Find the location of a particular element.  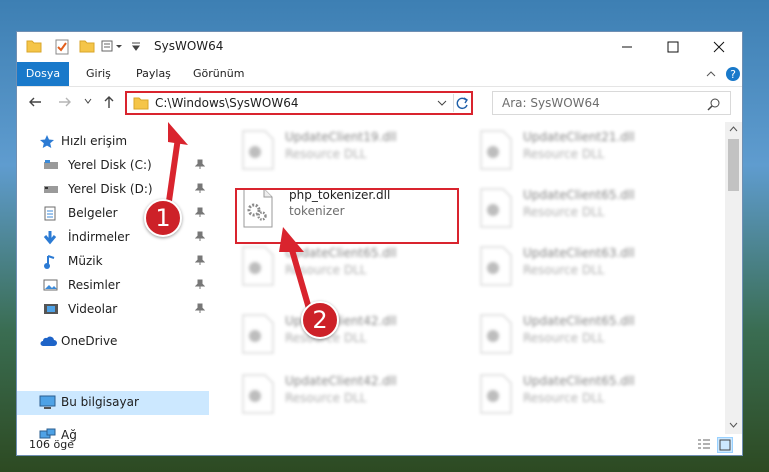

annotation-arrows is located at coordinates (239, 217).